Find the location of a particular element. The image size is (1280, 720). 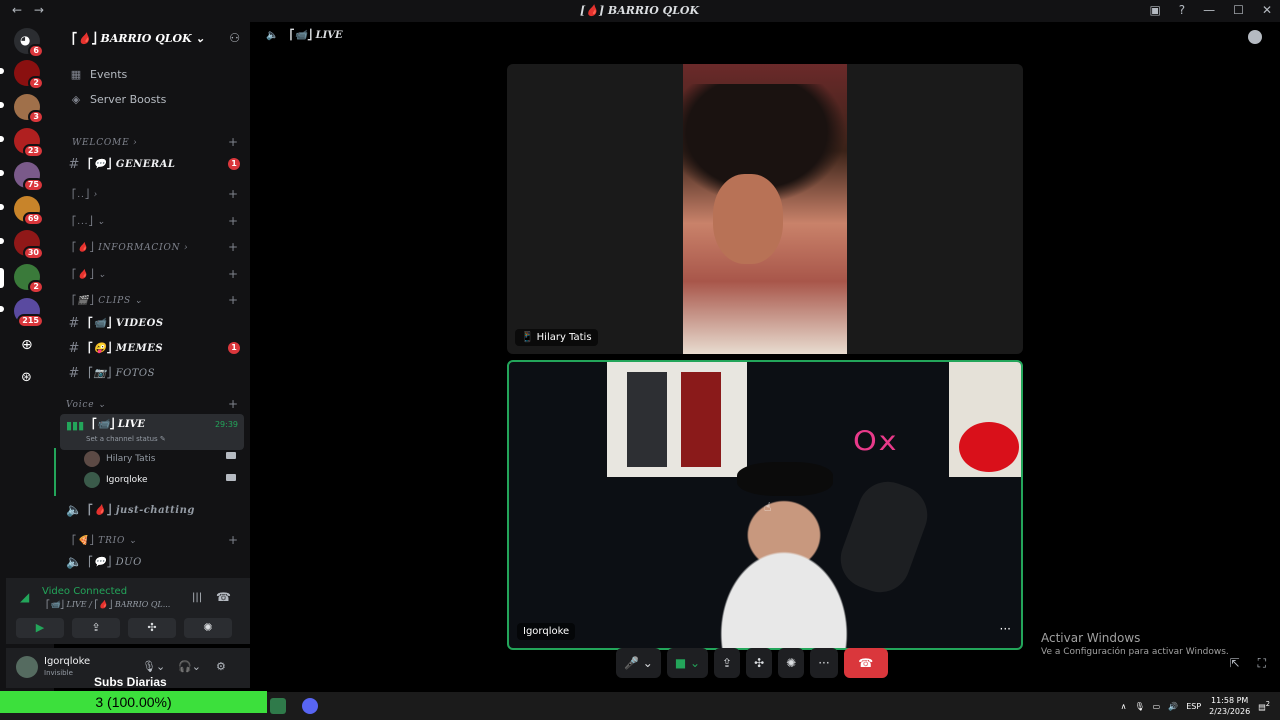

channel-general: # ⎡💬⎦ GENERAL 1 is located at coordinates (156, 164).